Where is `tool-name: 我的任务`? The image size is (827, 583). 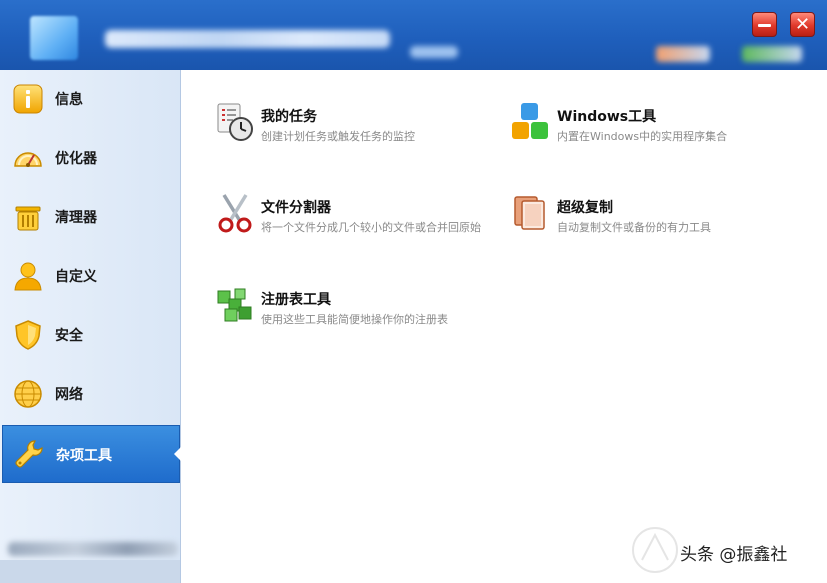 tool-name: 我的任务 is located at coordinates (289, 117).